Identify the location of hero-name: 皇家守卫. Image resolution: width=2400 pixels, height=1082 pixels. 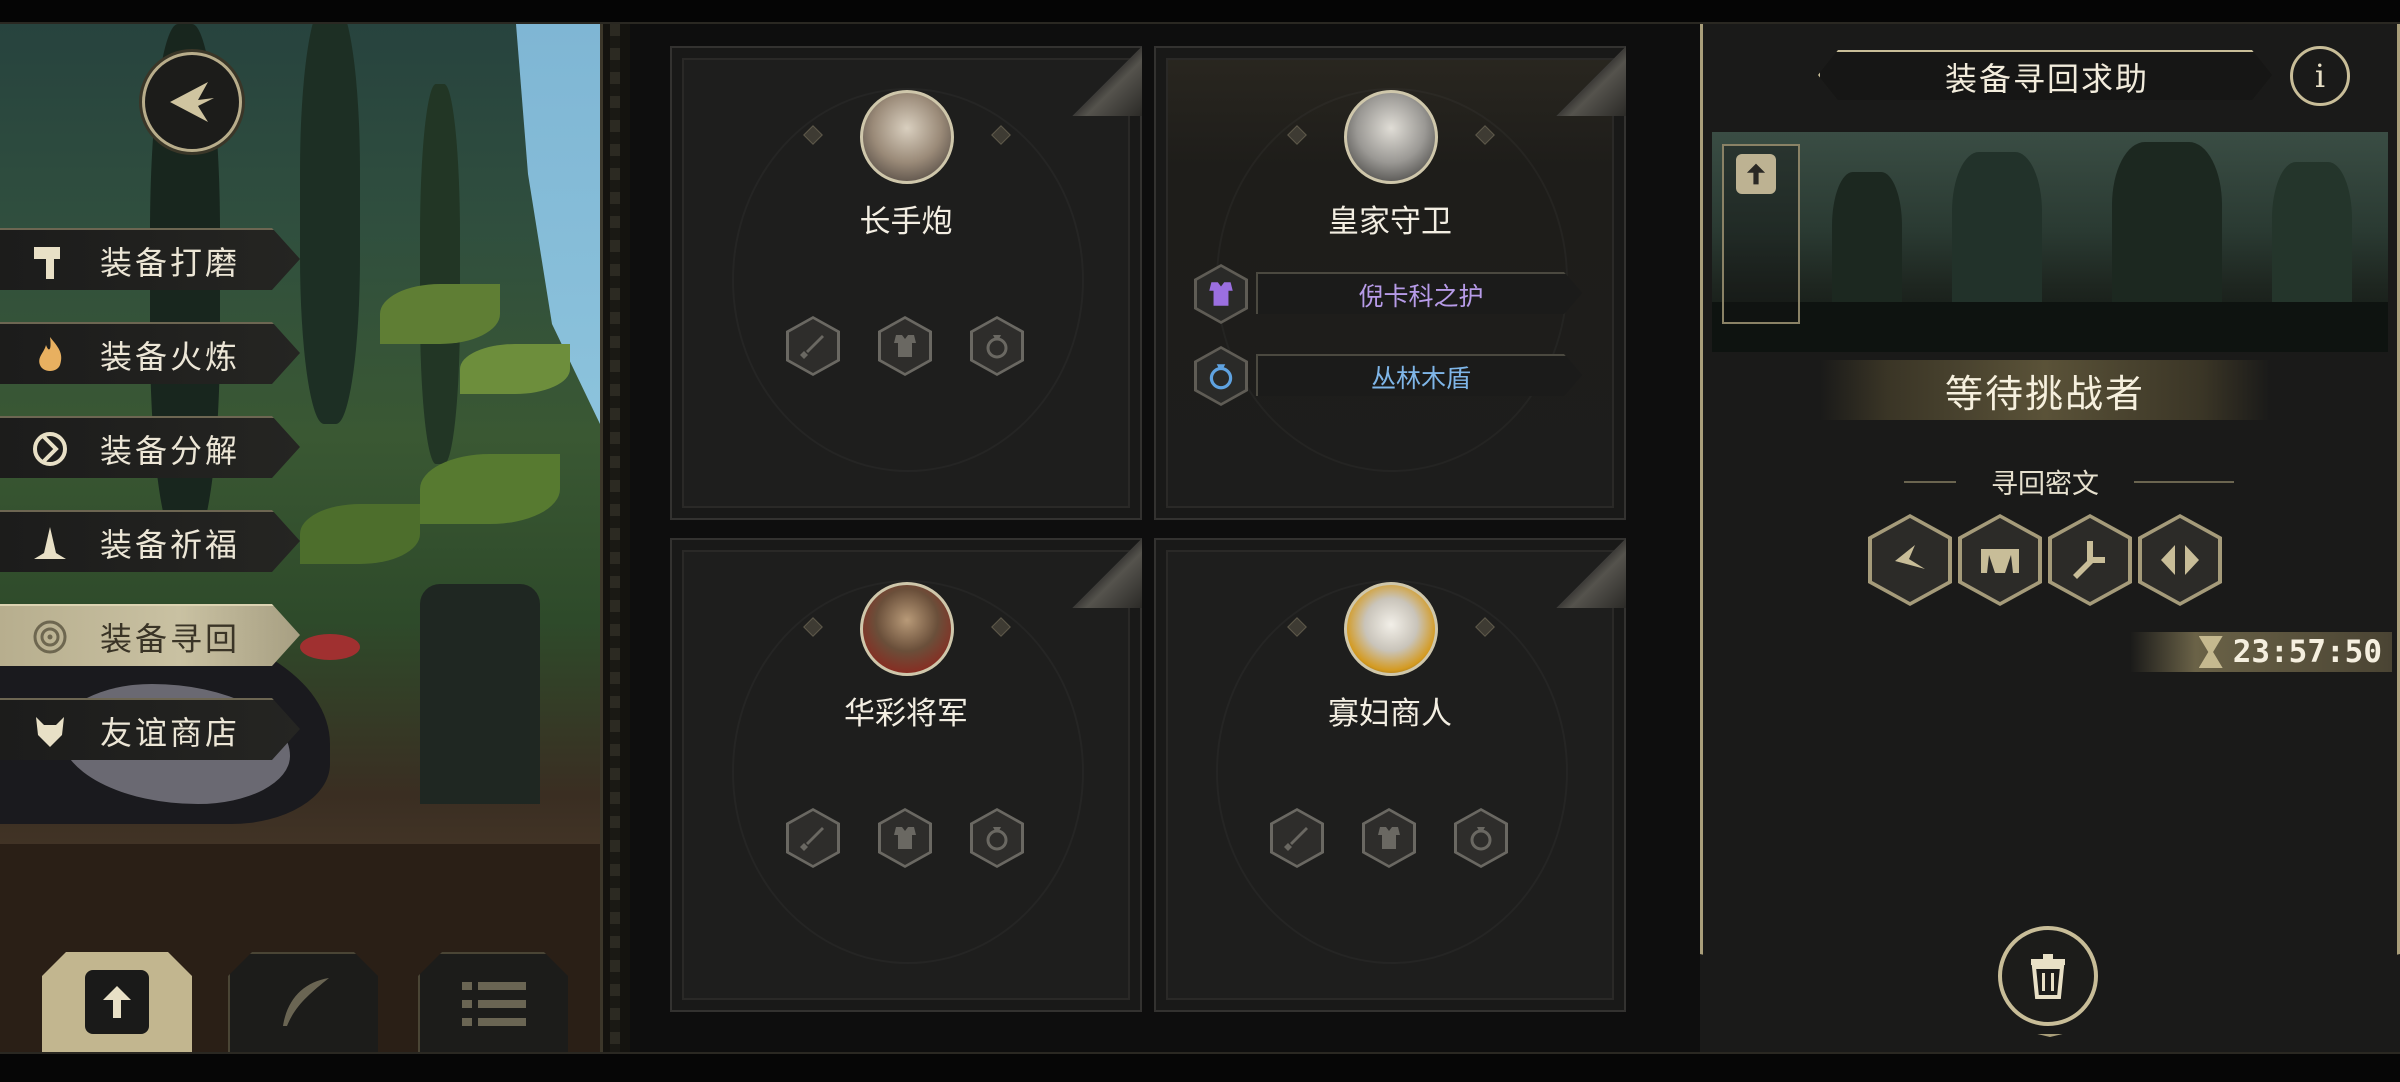
(1390, 222).